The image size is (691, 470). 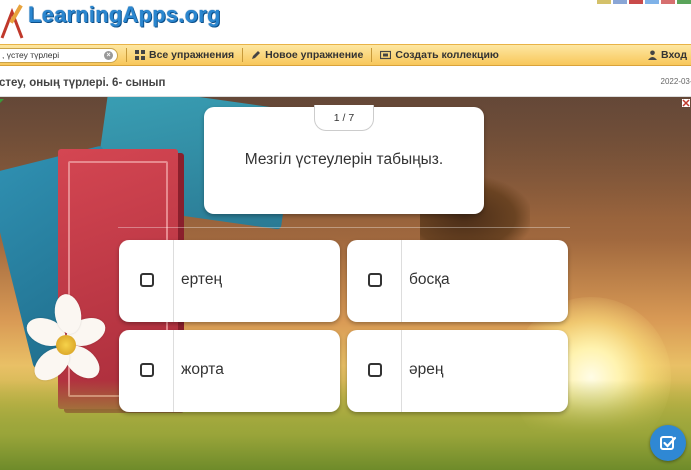 I want to click on answer-label: ертең, so click(x=202, y=279).